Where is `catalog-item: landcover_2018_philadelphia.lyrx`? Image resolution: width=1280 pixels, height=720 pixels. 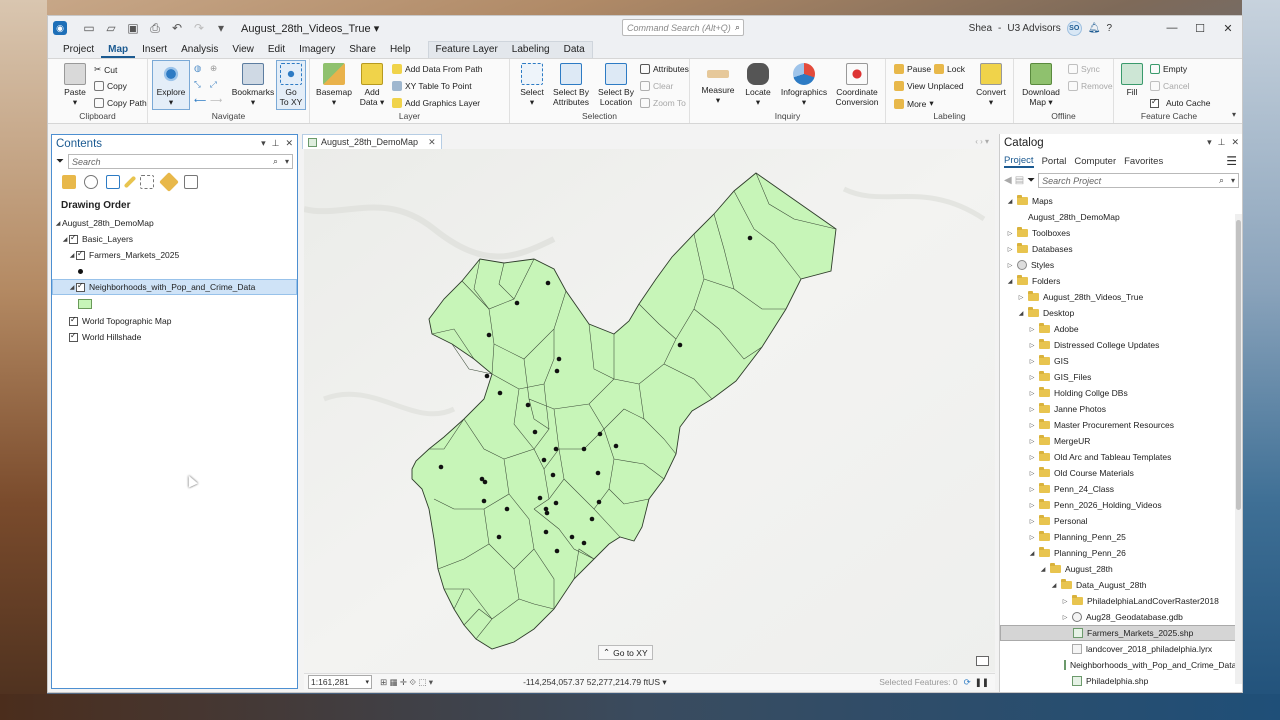
catalog-item: landcover_2018_philadelphia.lyrx is located at coordinates (1121, 649).